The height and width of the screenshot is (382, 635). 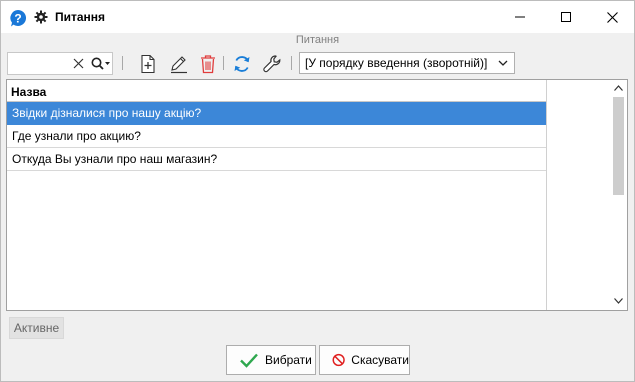 What do you see at coordinates (276, 91) in the screenshot?
I see `column-header-name: Назва` at bounding box center [276, 91].